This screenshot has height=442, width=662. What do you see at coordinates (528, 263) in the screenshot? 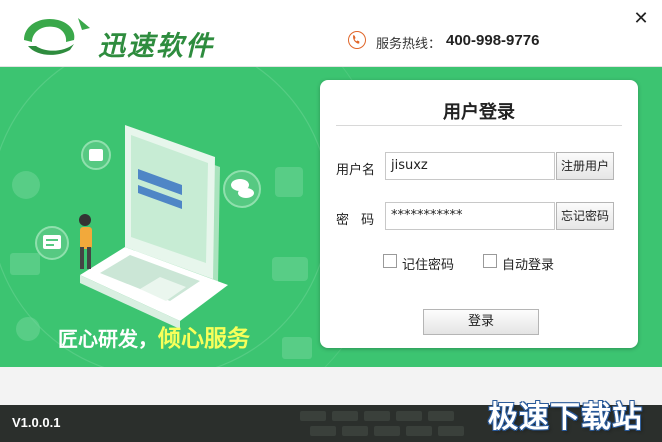
I see `auto-login-label: 自动登录` at bounding box center [528, 263].